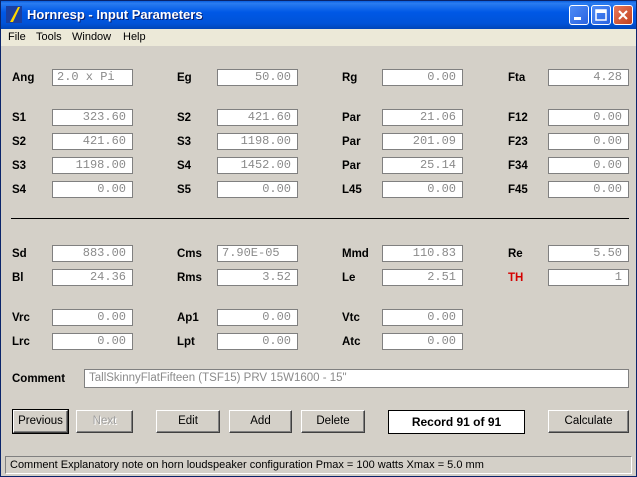 This screenshot has width=637, height=477. Describe the element at coordinates (350, 78) in the screenshot. I see `param-label-rg: Rg` at that location.